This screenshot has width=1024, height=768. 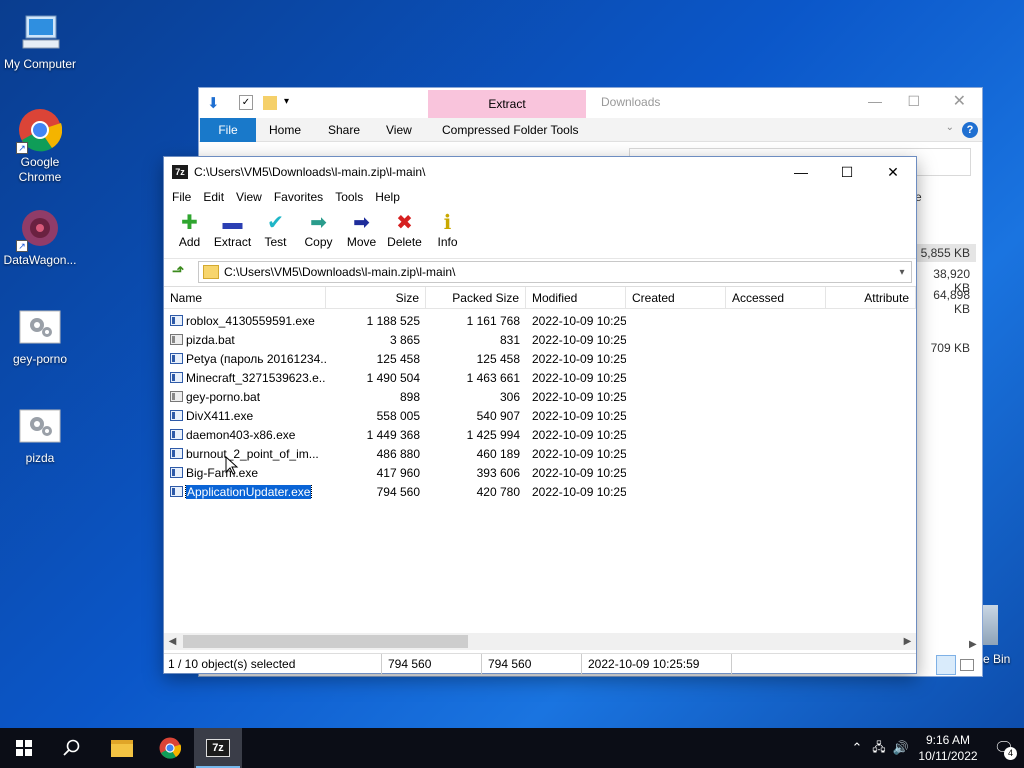 What do you see at coordinates (907, 641) in the screenshot?
I see `scroll-right-icon: ▶` at bounding box center [907, 641].